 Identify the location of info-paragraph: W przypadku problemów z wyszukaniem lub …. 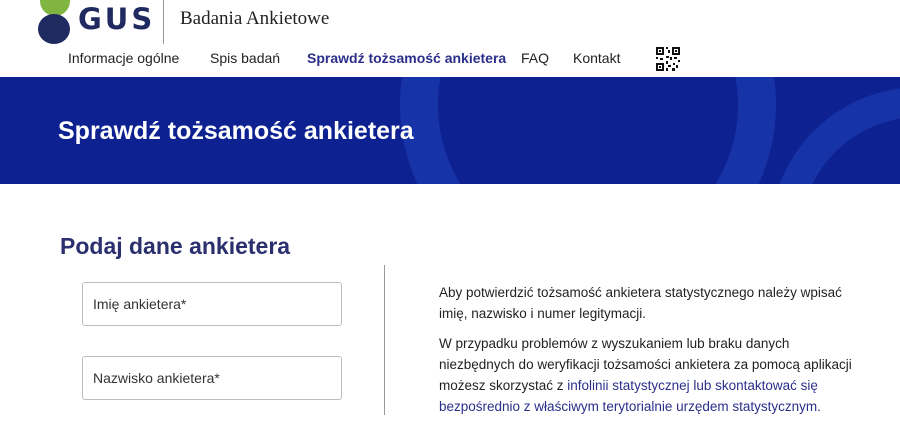
(649, 375).